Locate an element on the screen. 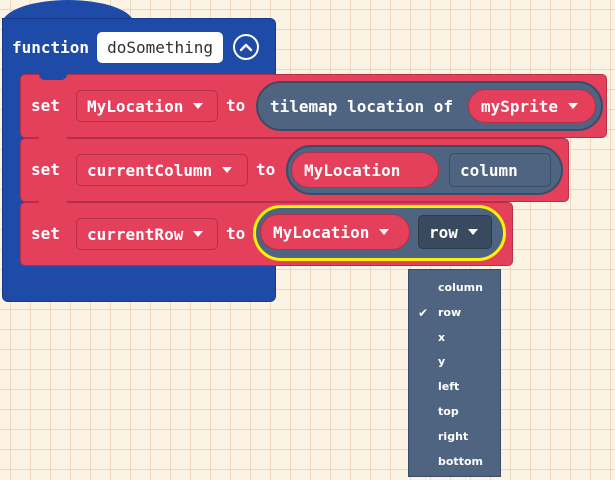 Image resolution: width=615 pixels, height=480 pixels. variable-name: currentRow is located at coordinates (135, 234).